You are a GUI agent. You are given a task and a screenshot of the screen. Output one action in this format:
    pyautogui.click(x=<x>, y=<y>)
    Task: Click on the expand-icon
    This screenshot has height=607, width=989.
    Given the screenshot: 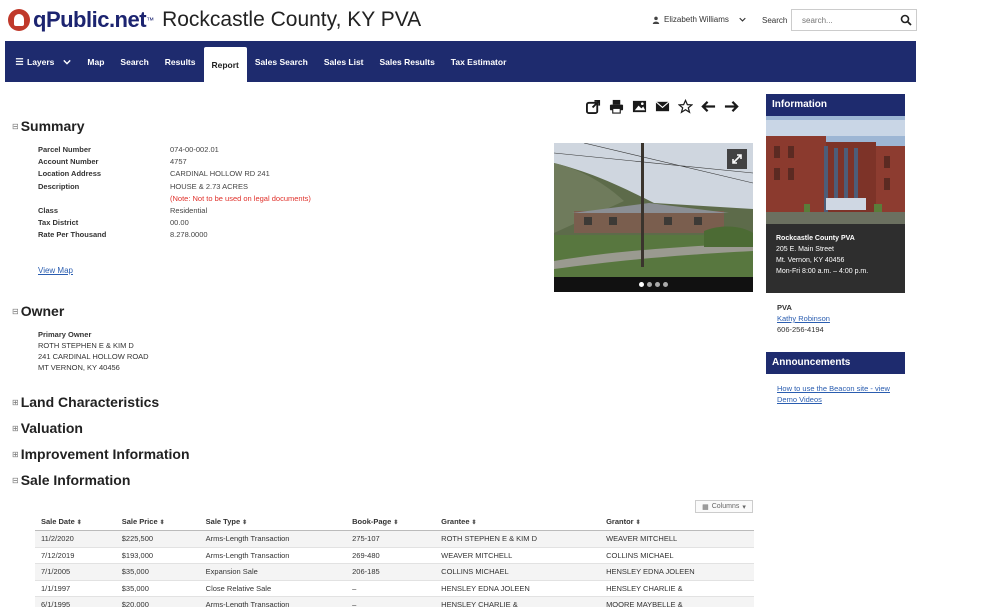 What is the action you would take?
    pyautogui.click(x=737, y=159)
    